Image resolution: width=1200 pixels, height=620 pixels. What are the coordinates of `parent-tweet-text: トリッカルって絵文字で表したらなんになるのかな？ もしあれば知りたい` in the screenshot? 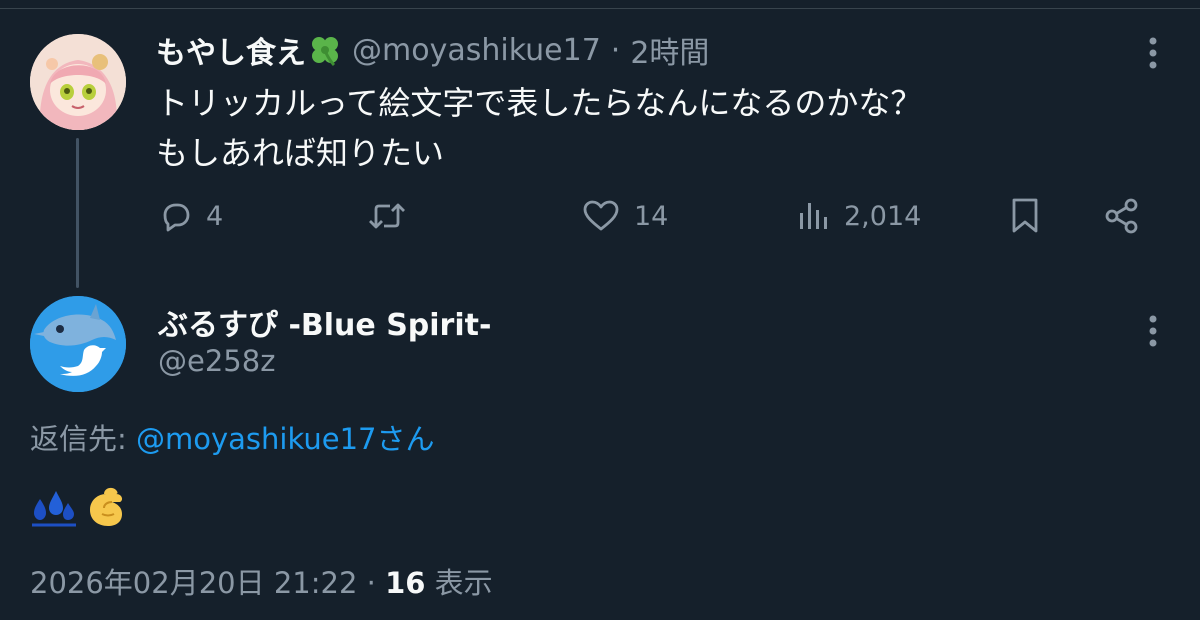 It's located at (539, 128).